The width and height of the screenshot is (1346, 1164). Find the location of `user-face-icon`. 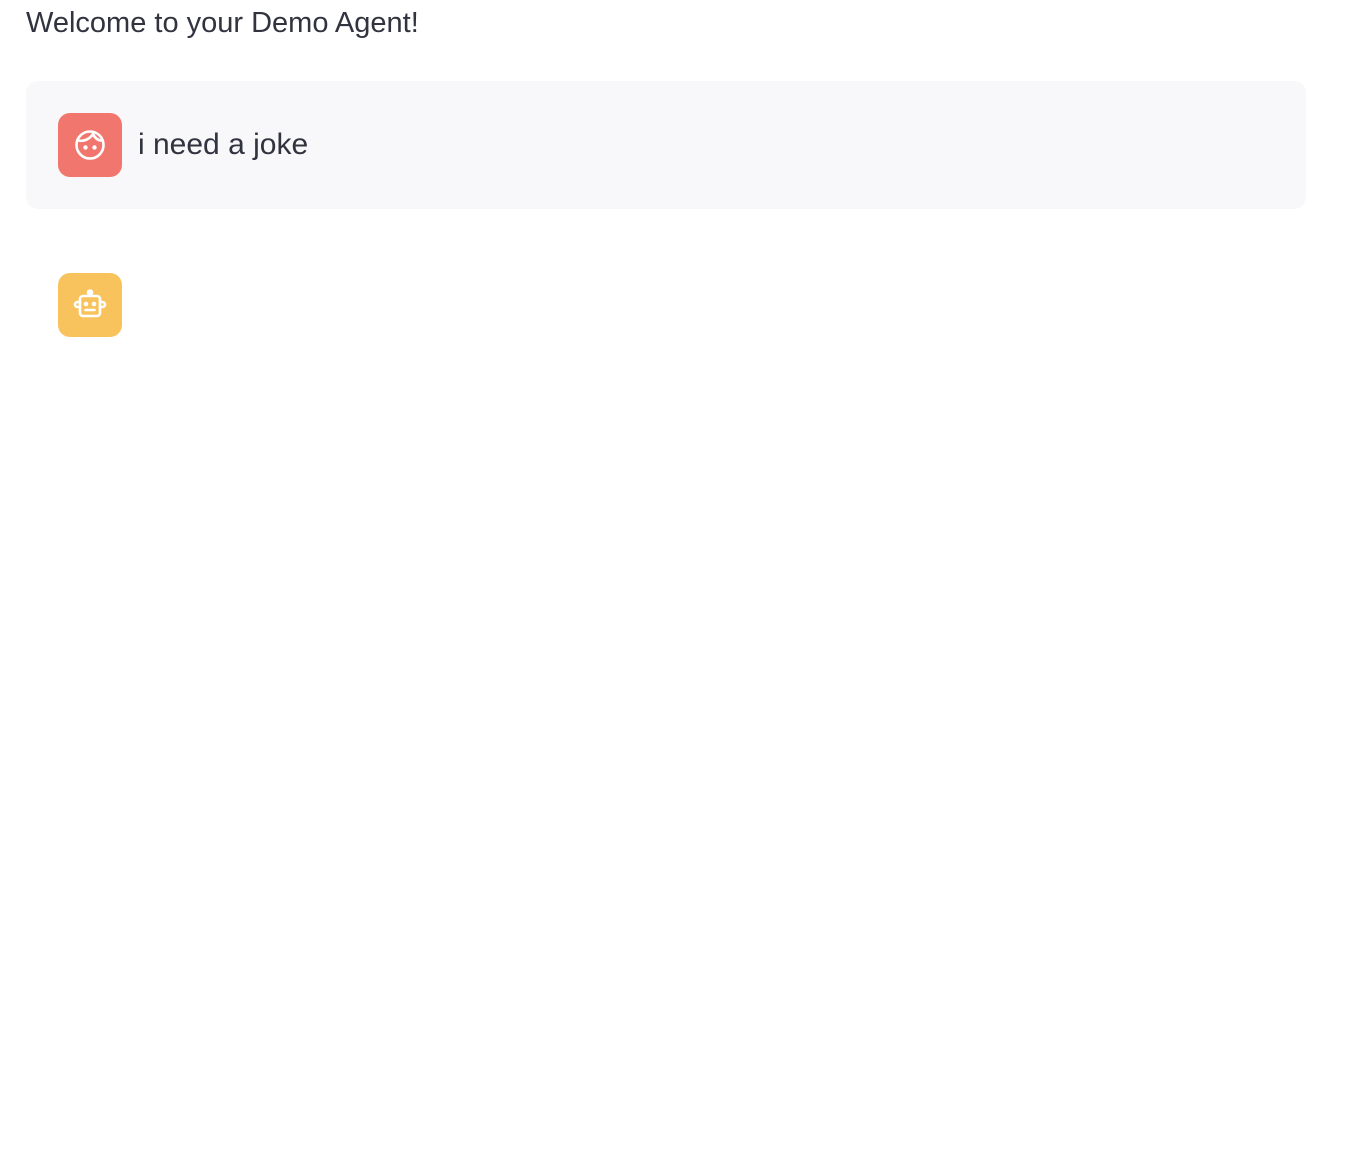

user-face-icon is located at coordinates (90, 145).